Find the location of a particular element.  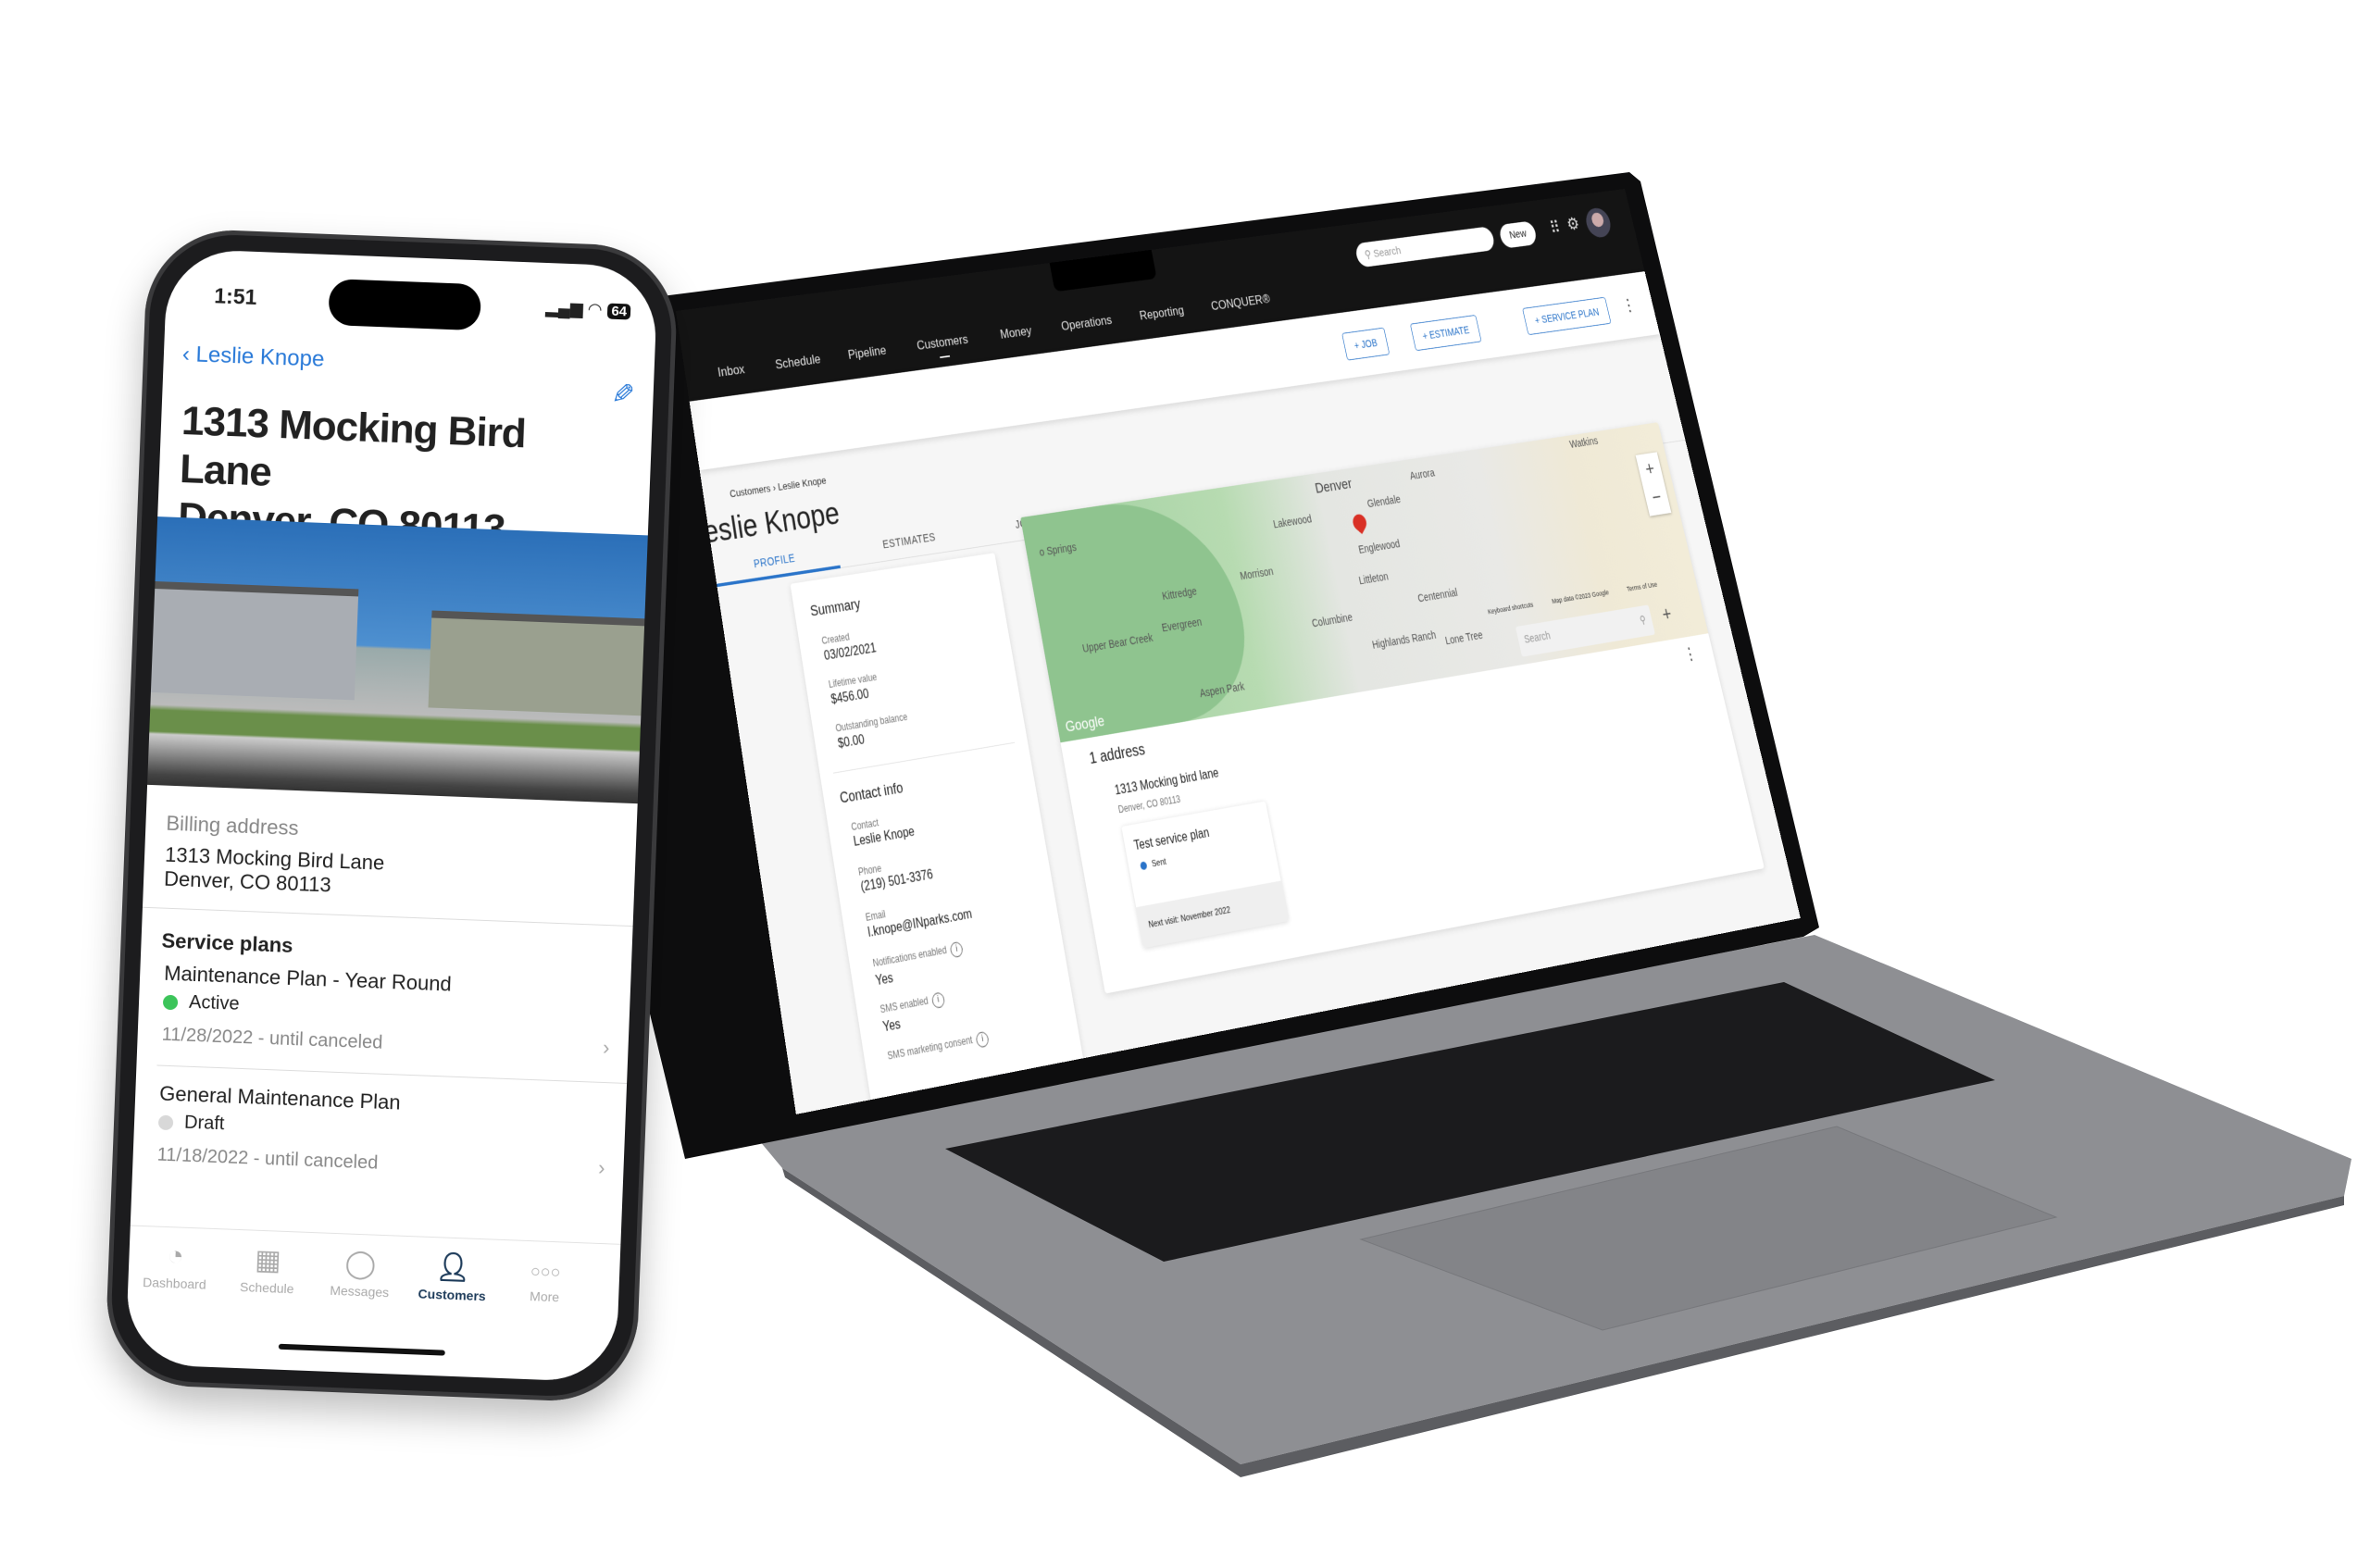

plan-status: Draft is located at coordinates (204, 1124).